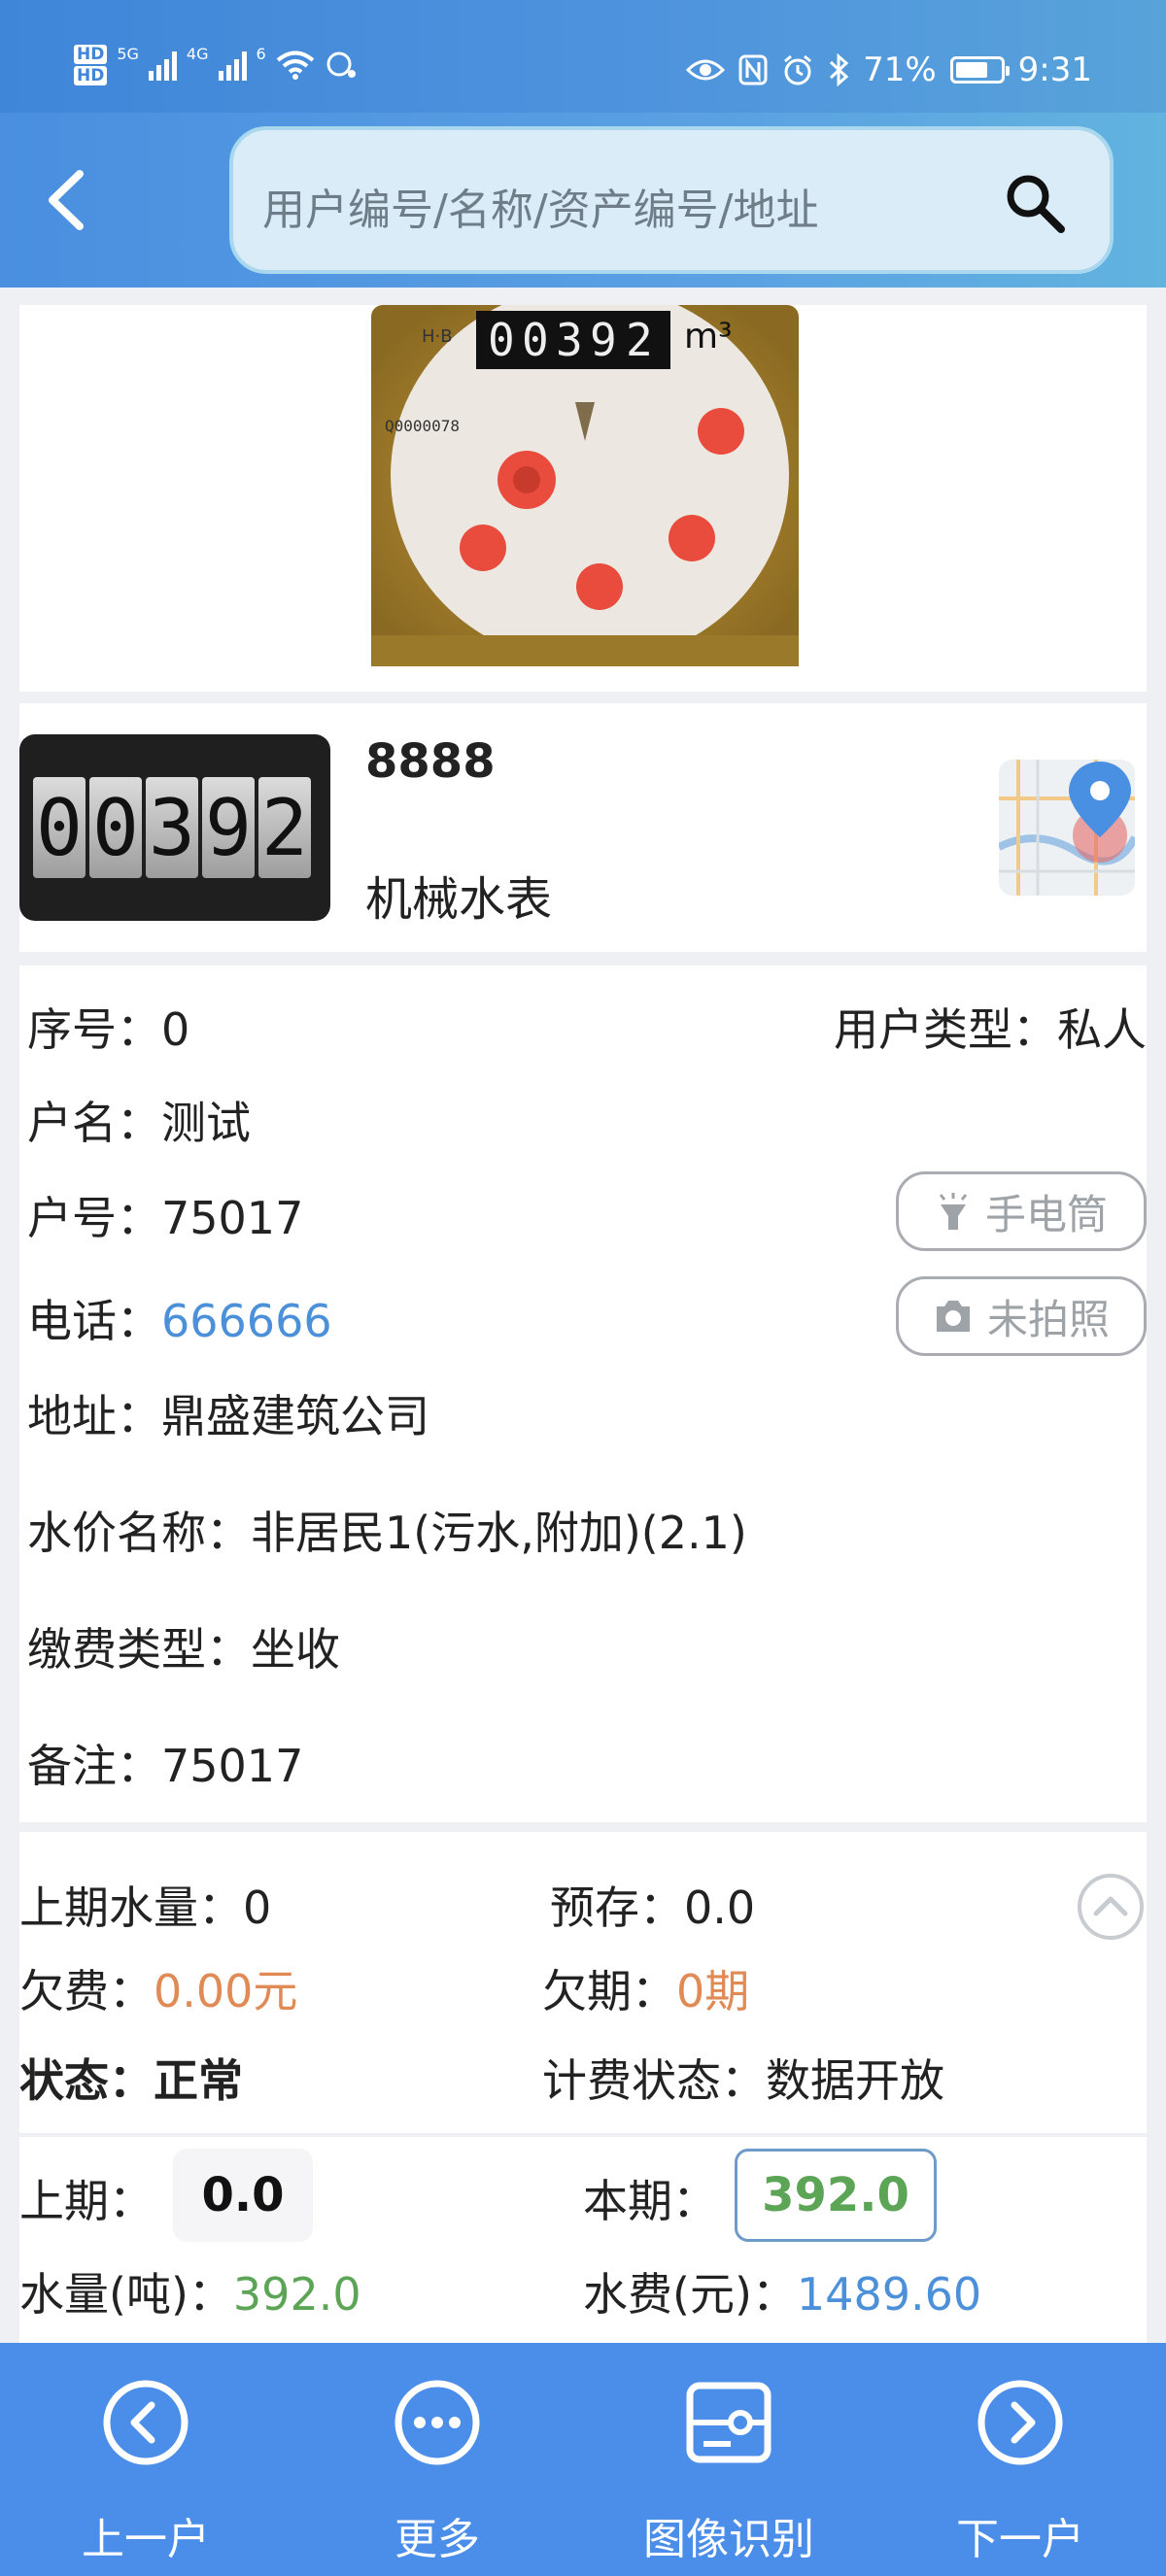 The width and height of the screenshot is (1166, 2576). I want to click on volume-label: 水量(吨)：, so click(126, 2294).